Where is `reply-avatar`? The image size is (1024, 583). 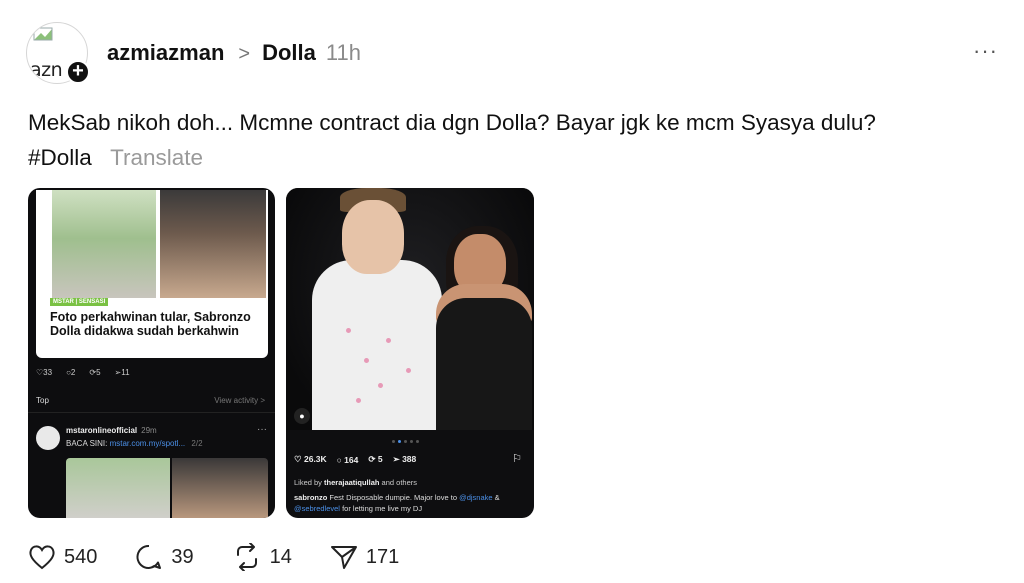
reply-avatar is located at coordinates (48, 438).